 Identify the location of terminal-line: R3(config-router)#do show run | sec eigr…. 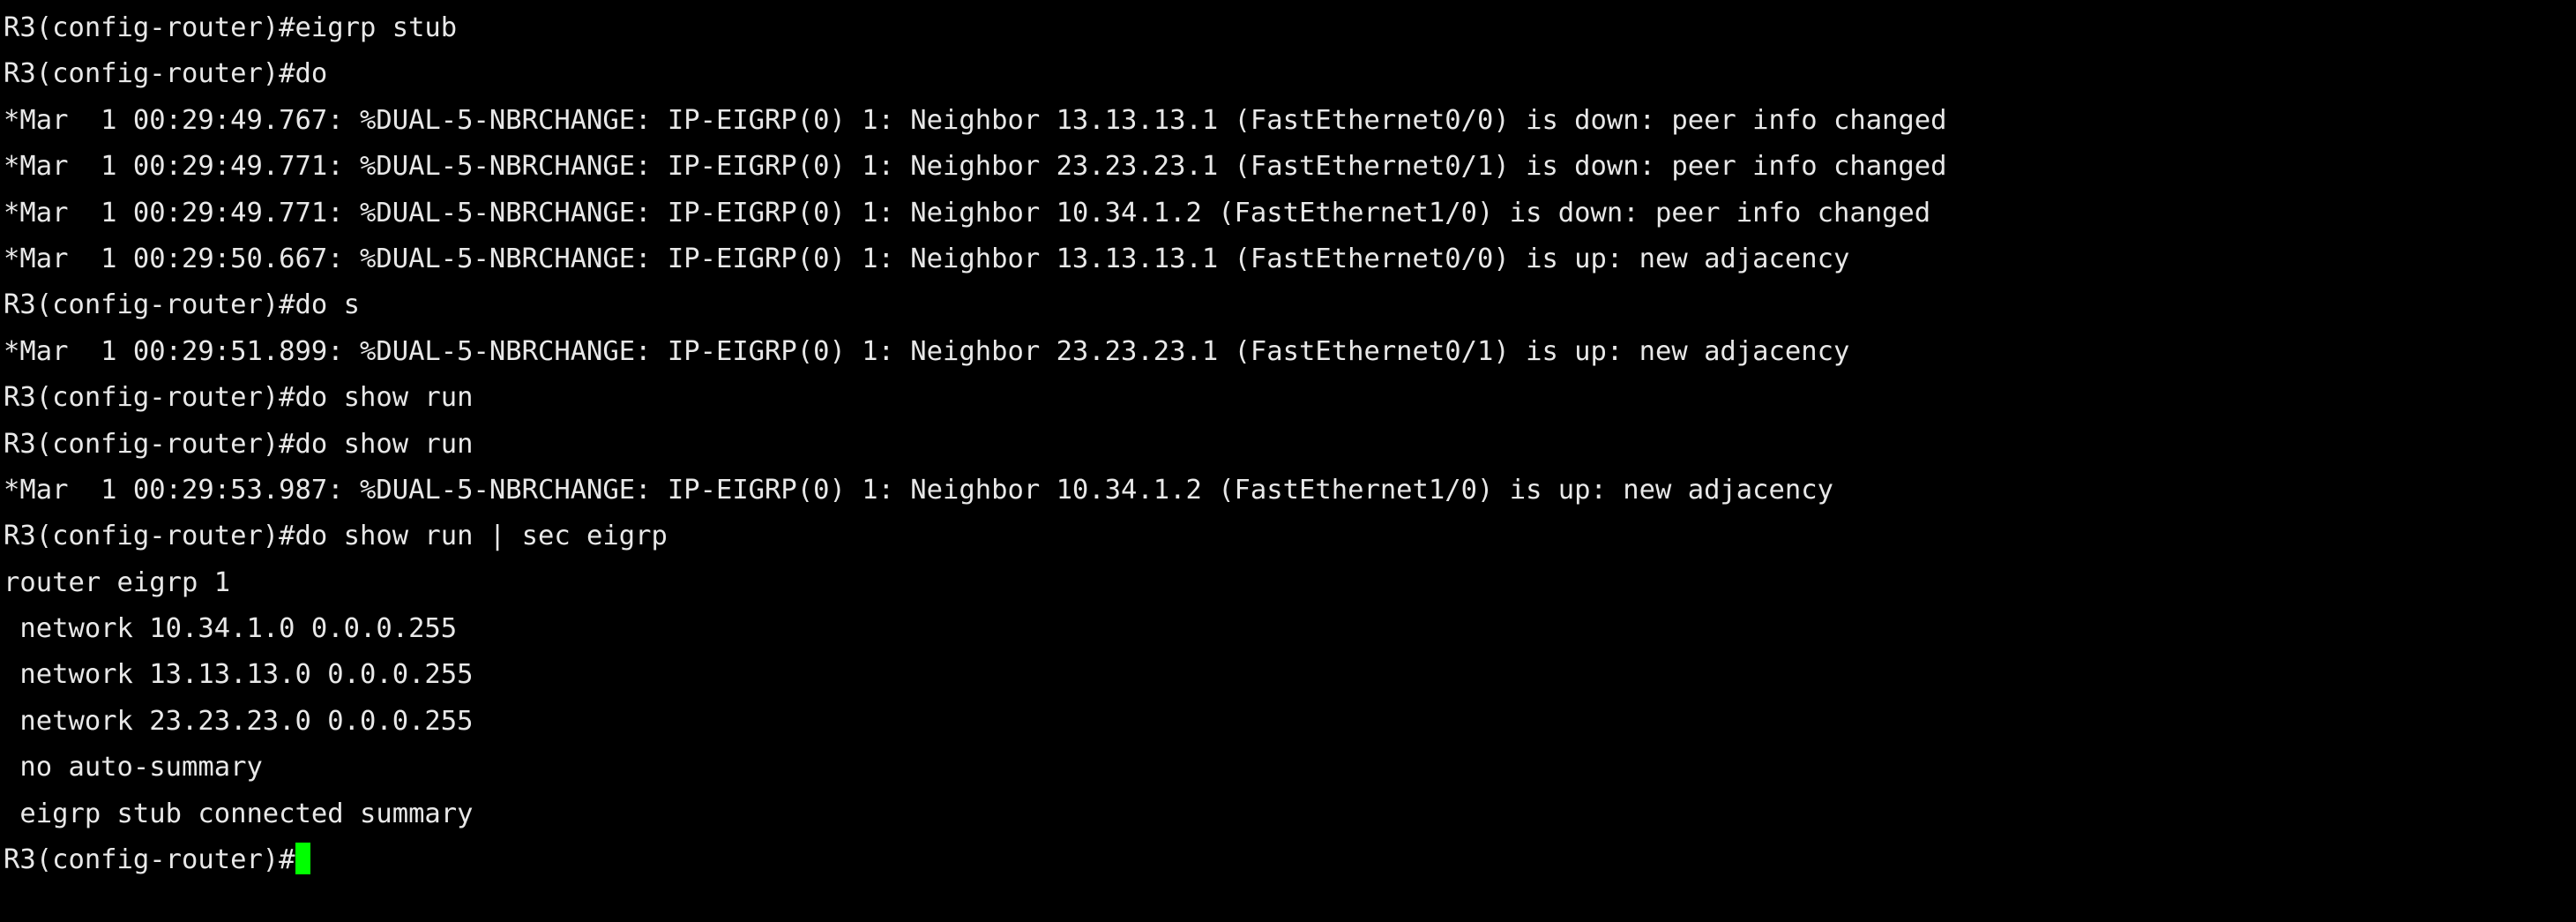
(1290, 536).